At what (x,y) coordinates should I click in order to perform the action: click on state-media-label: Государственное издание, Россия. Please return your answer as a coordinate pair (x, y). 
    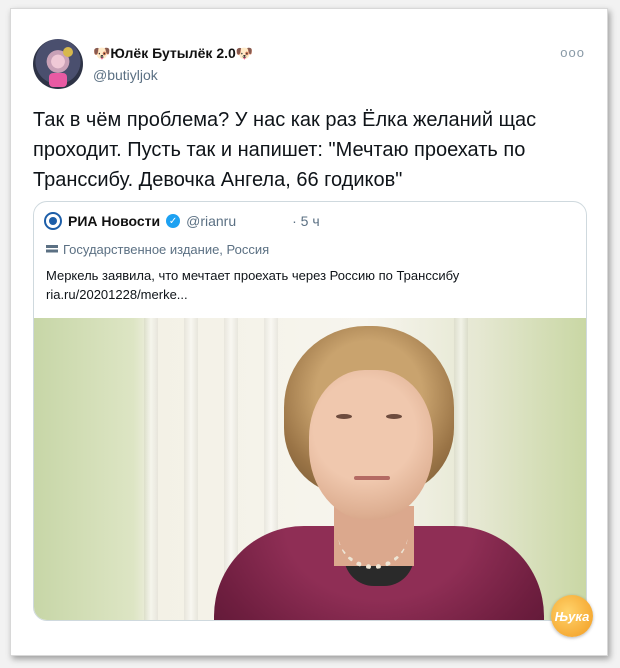
    Looking at the image, I should click on (157, 249).